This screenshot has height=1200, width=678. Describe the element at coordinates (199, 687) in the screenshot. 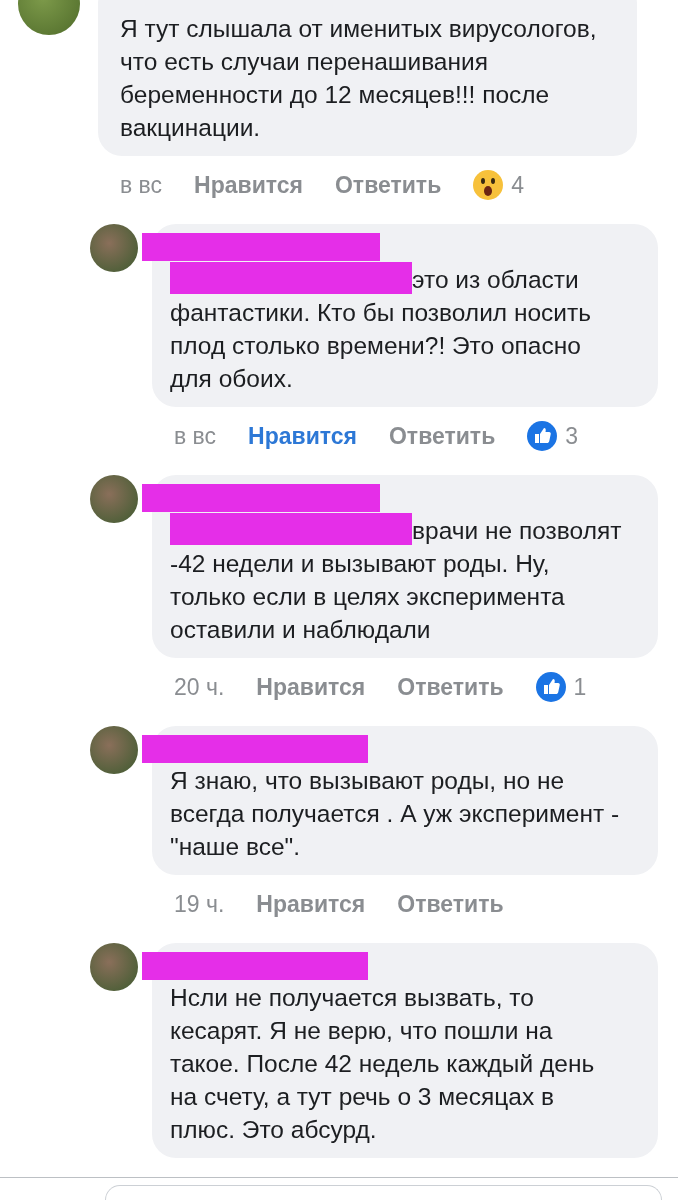

I see `comment-time: 20 ч.` at that location.